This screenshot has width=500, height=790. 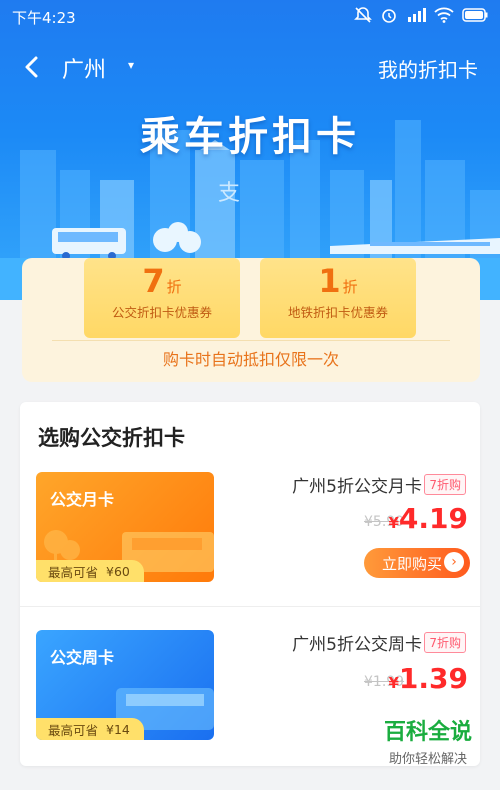 What do you see at coordinates (82, 499) in the screenshot?
I see `card-name: 公交月卡` at bounding box center [82, 499].